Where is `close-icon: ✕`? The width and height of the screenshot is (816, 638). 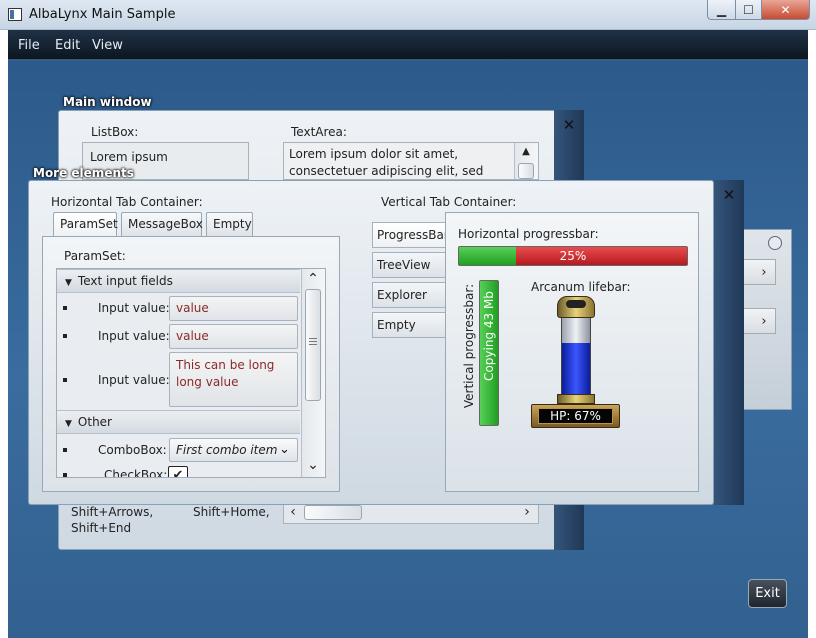 close-icon: ✕ is located at coordinates (785, 9).